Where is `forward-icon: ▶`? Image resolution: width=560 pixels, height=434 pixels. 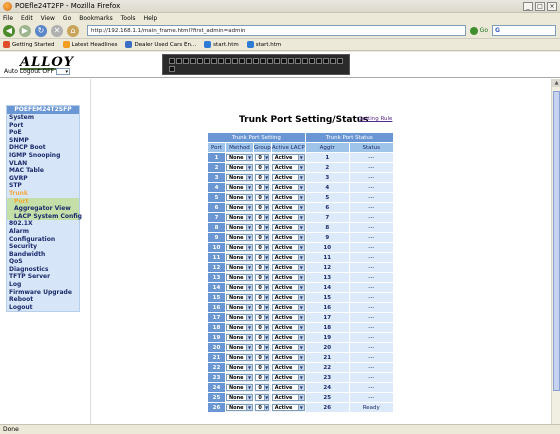 forward-icon: ▶ is located at coordinates (25, 30).